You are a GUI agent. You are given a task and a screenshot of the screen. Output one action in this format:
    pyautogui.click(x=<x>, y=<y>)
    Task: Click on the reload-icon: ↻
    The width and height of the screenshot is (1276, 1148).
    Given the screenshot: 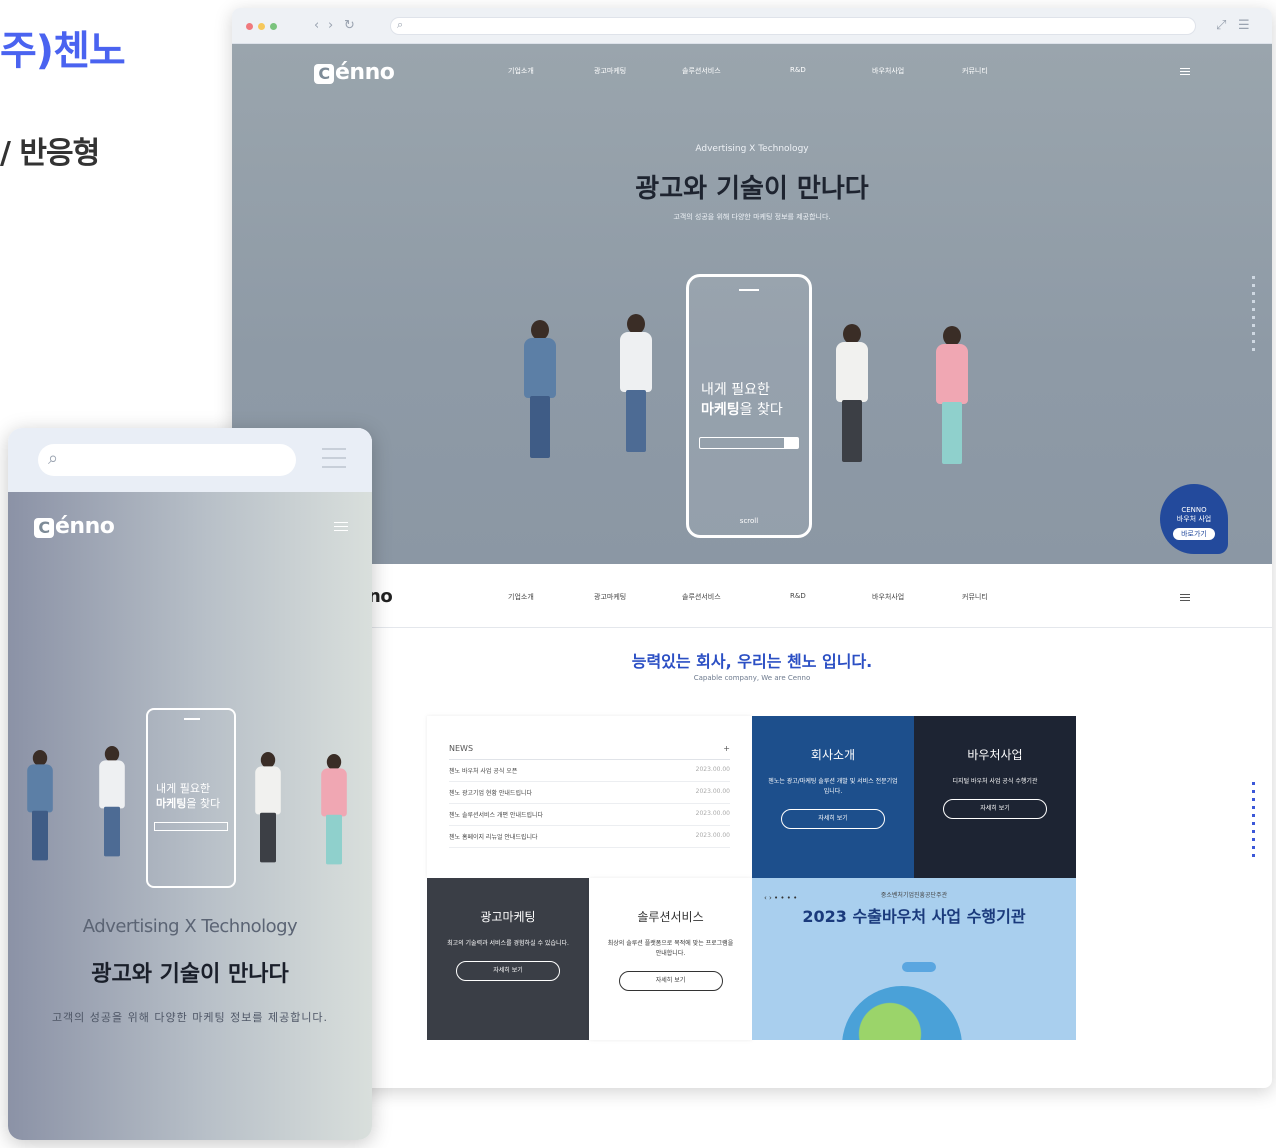 What is the action you would take?
    pyautogui.click(x=349, y=25)
    